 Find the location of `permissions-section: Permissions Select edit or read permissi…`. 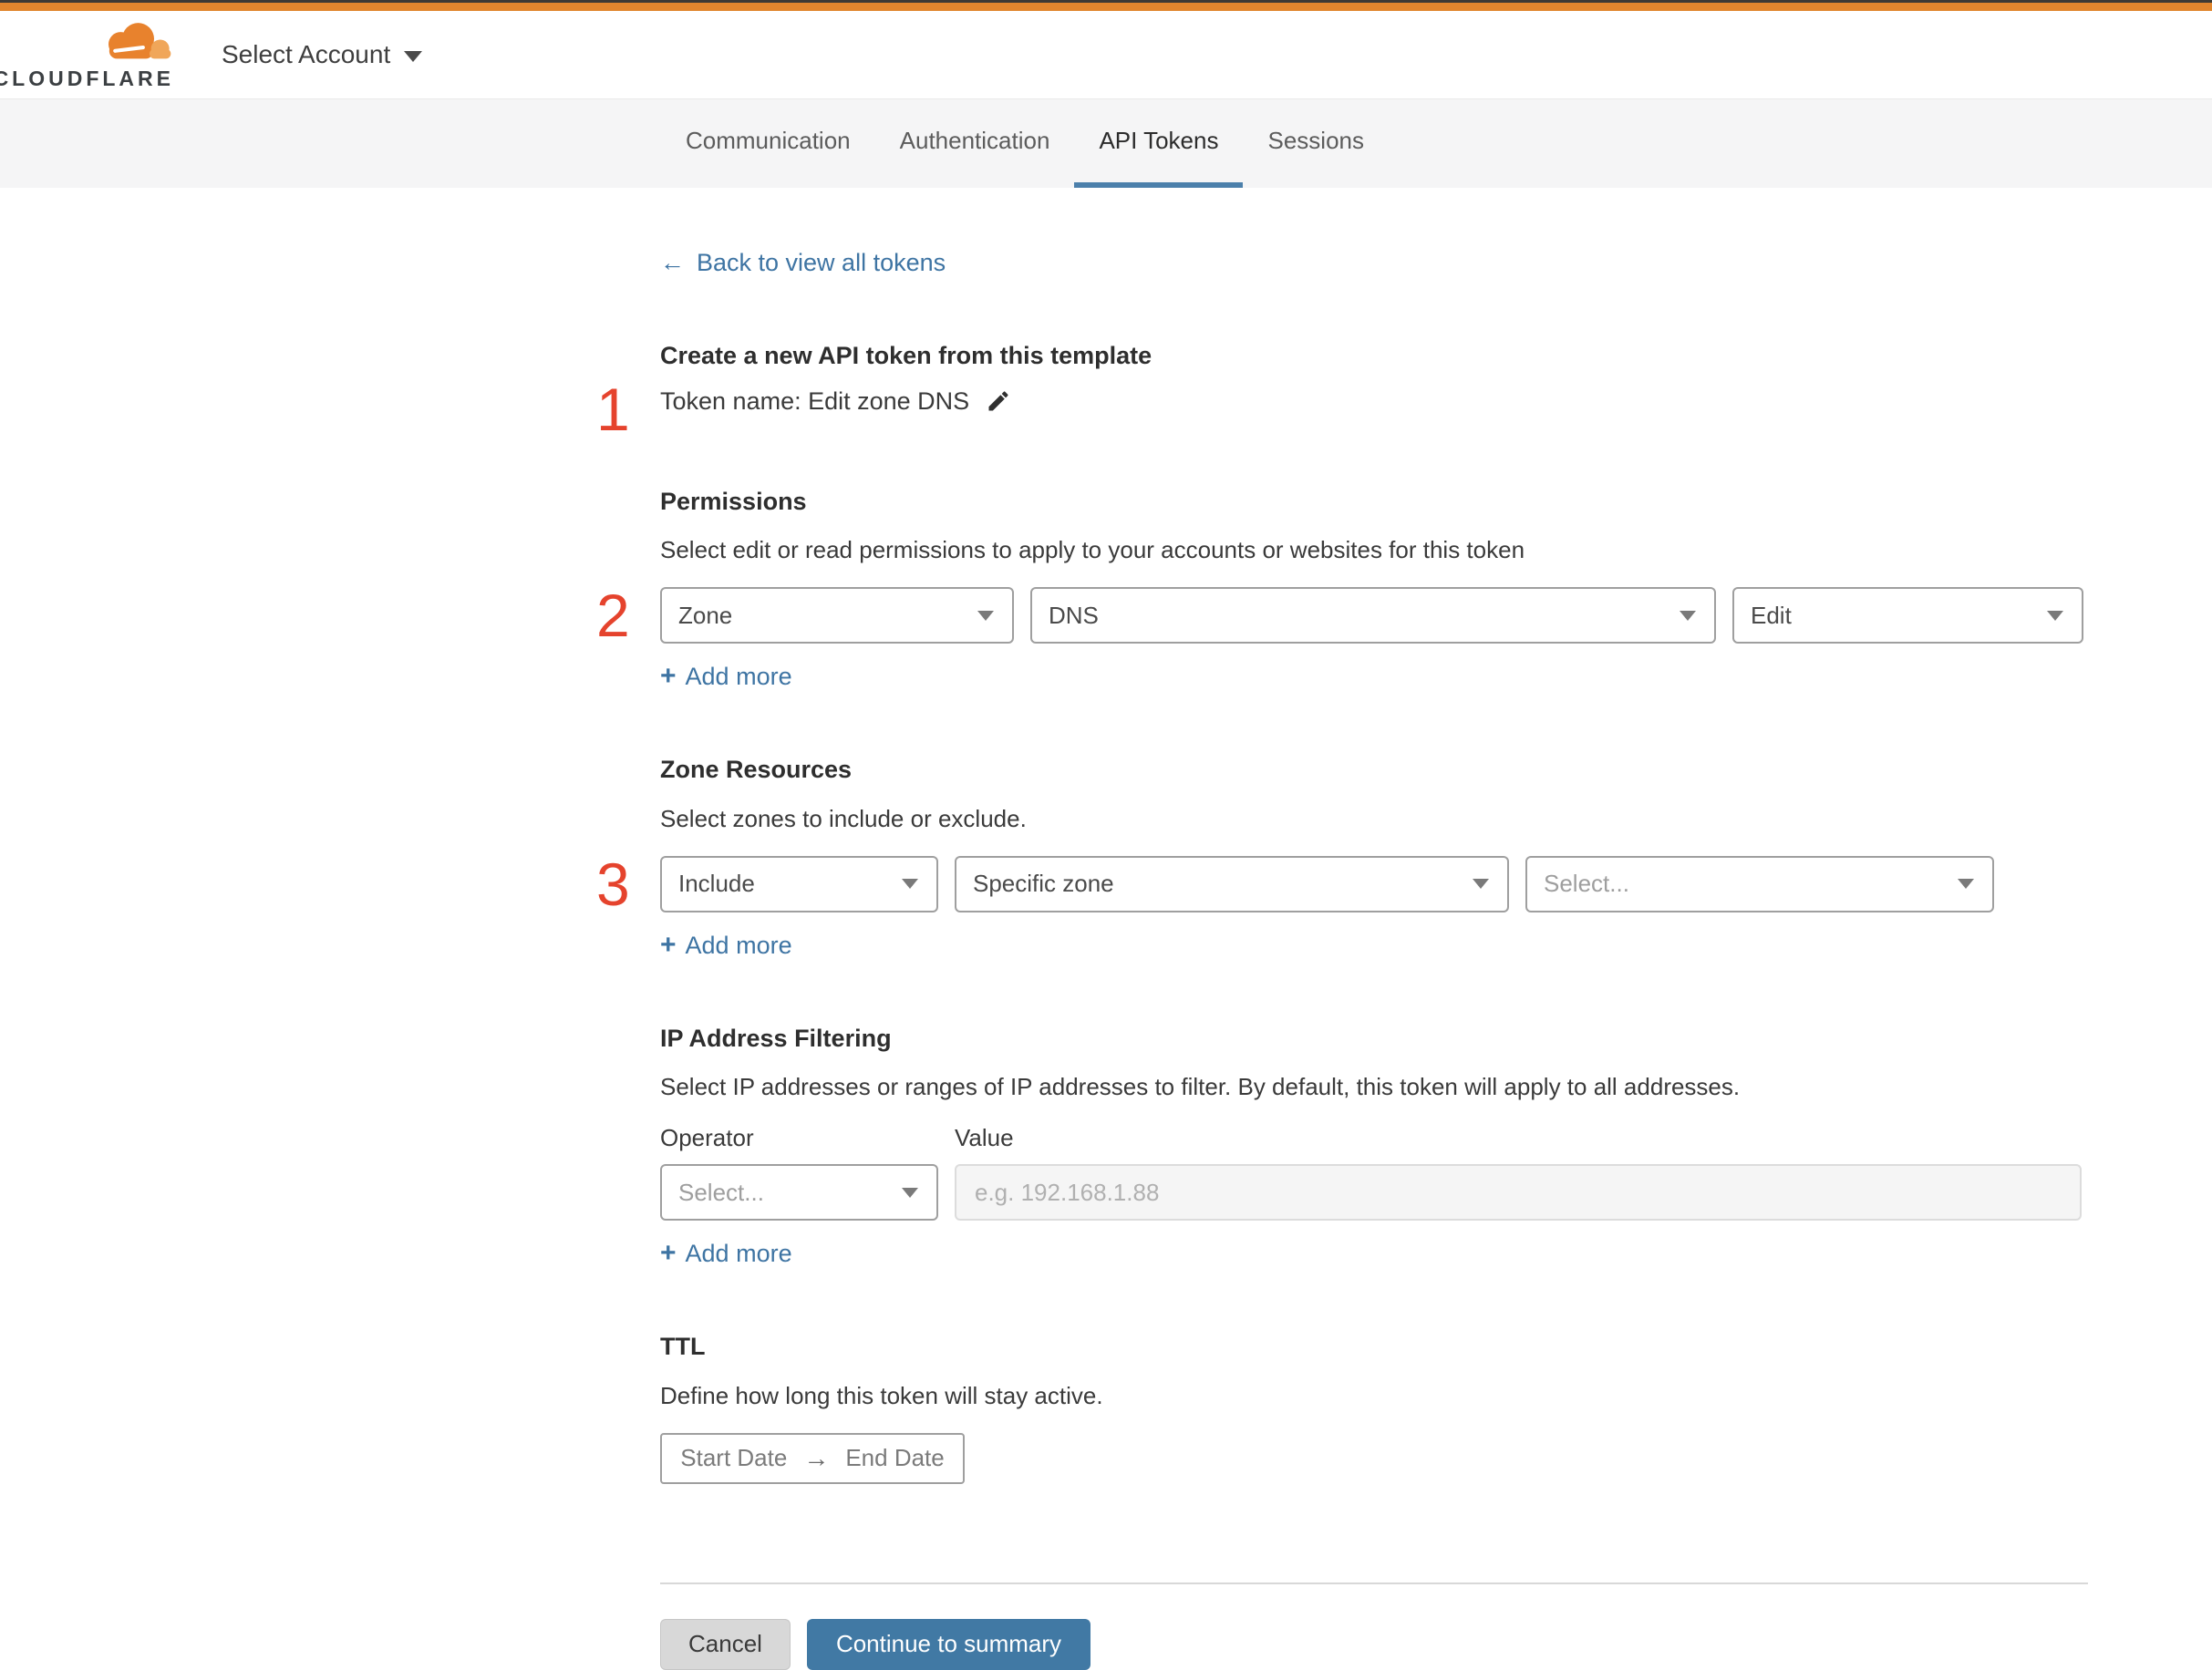

permissions-section: Permissions Select edit or read permissi… is located at coordinates (1342, 589).